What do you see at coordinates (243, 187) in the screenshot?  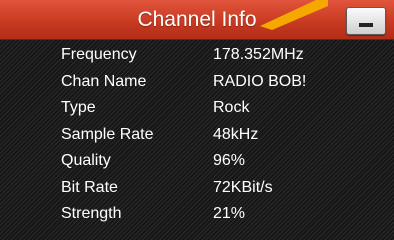 I see `bit-rate-value: 72KBit/s` at bounding box center [243, 187].